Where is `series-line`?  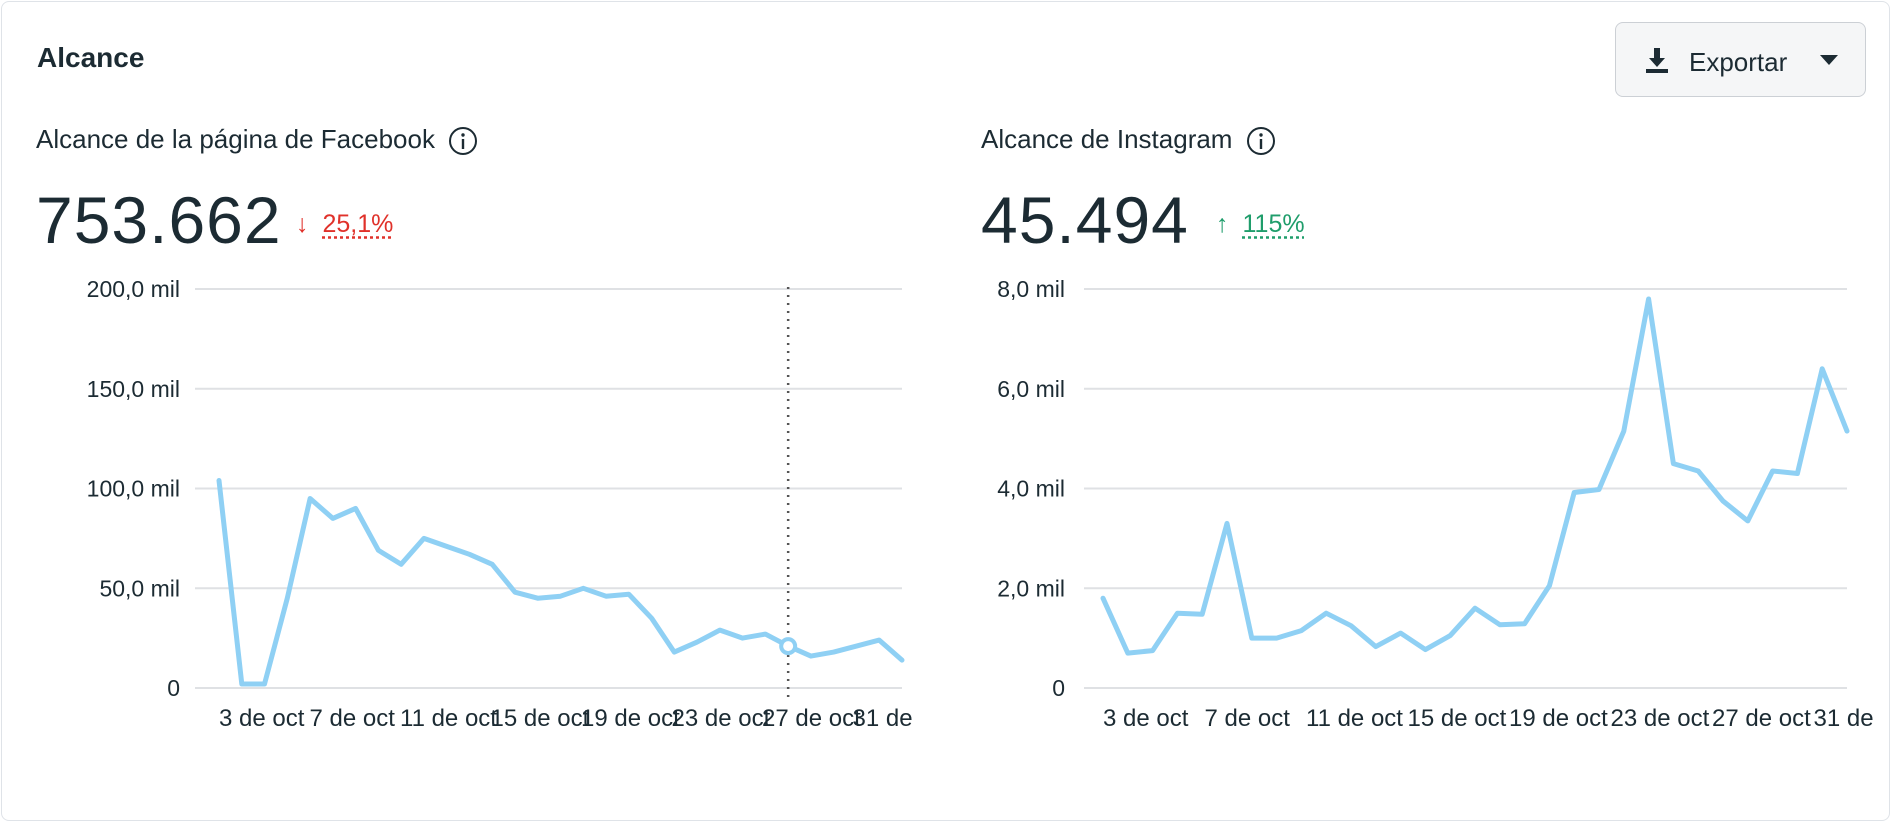 series-line is located at coordinates (560, 582).